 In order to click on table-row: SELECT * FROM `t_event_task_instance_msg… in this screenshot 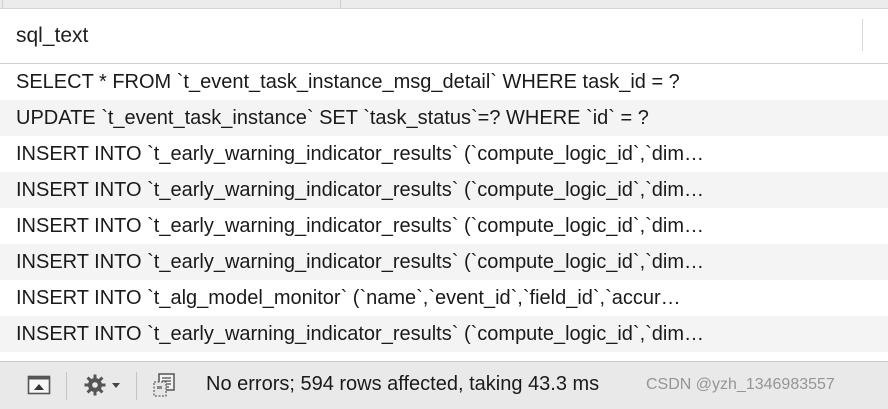, I will do `click(444, 82)`.